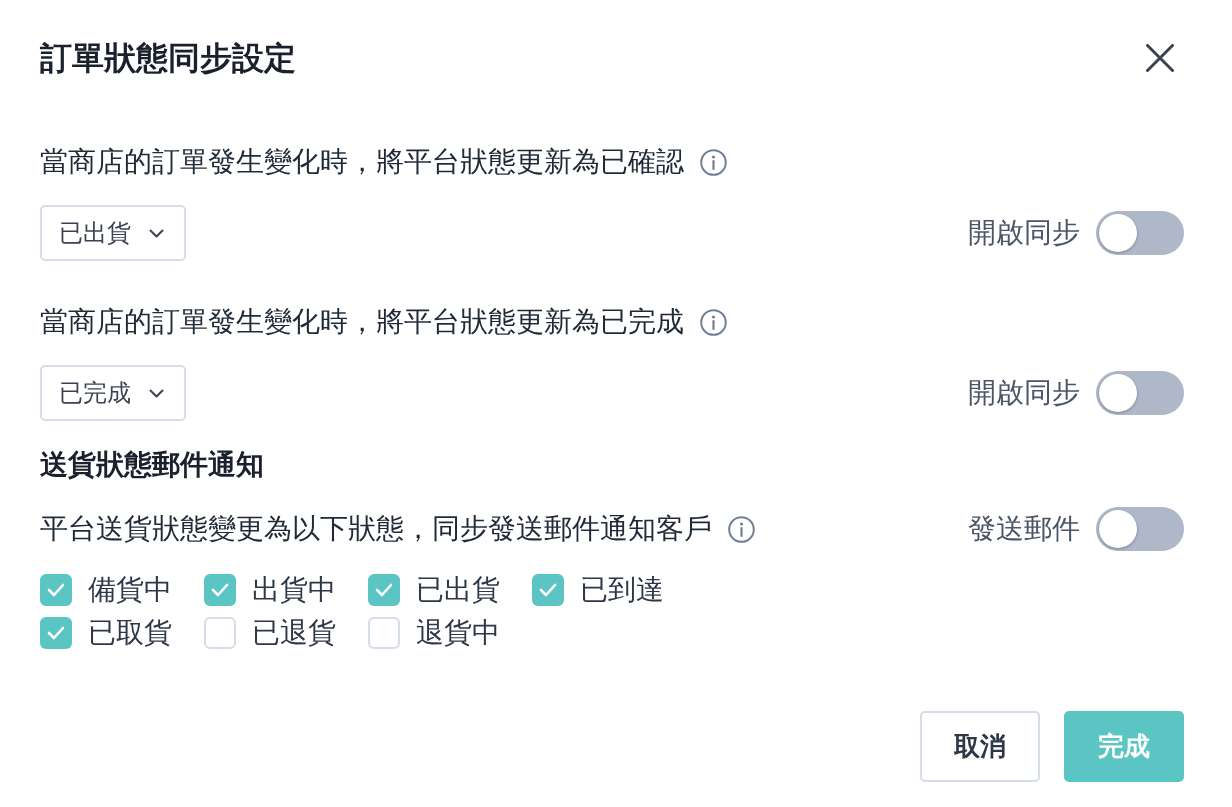 Image resolution: width=1232 pixels, height=807 pixels. What do you see at coordinates (113, 393) in the screenshot?
I see `status-dropdown: 已完成` at bounding box center [113, 393].